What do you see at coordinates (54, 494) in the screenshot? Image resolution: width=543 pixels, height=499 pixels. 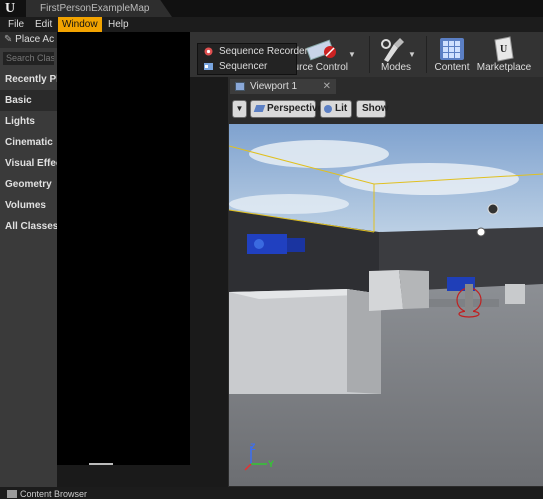 I see `content-browser-label: Content Browser` at bounding box center [54, 494].